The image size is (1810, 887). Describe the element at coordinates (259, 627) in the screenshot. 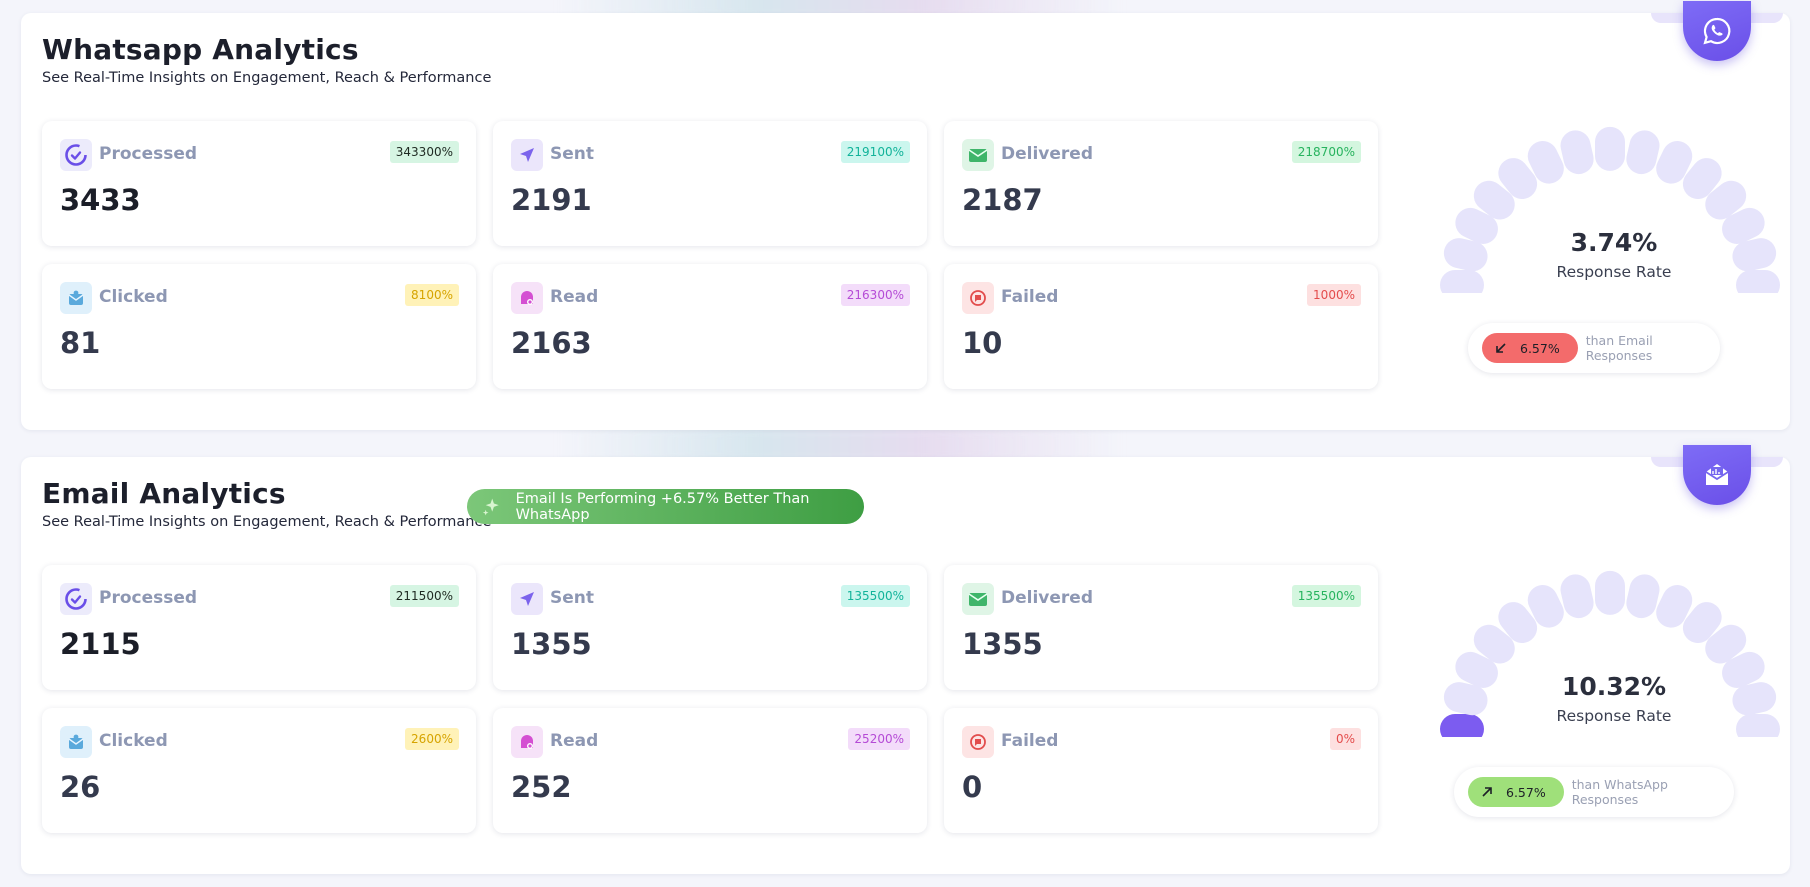

I see `processed-card: Processed 211500% 2115` at that location.